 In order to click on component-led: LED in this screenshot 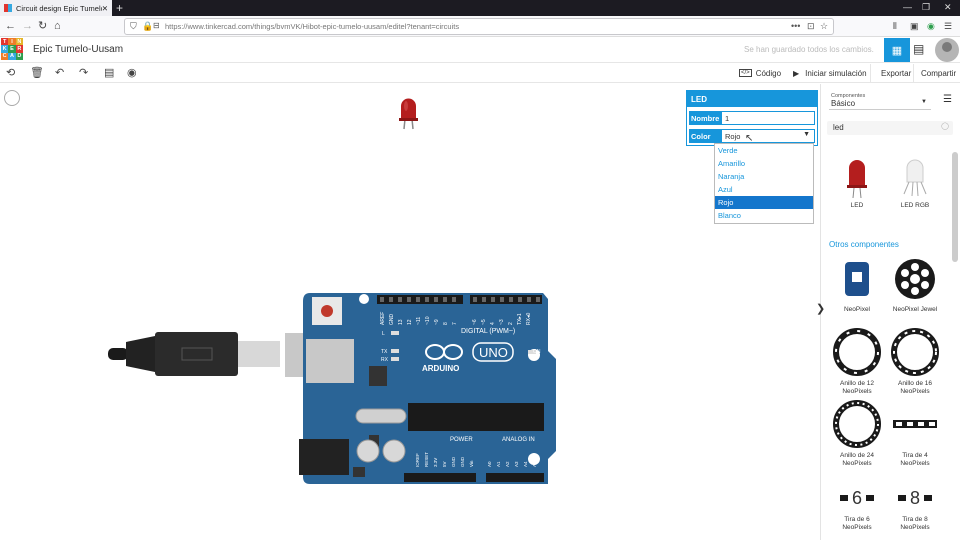, I will do `click(857, 183)`.